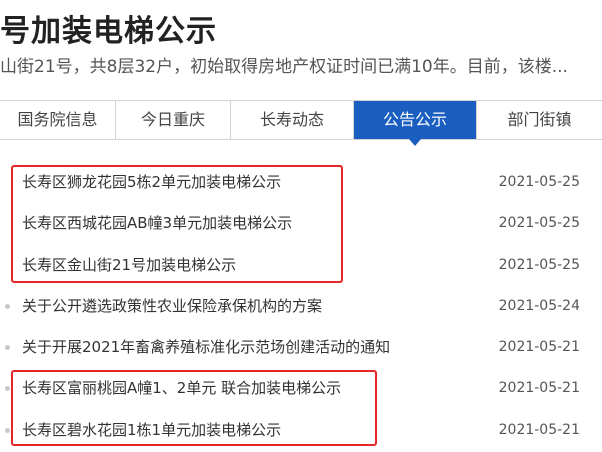 The height and width of the screenshot is (452, 602). Describe the element at coordinates (415, 142) in the screenshot. I see `active-tab-caret-icon` at that location.